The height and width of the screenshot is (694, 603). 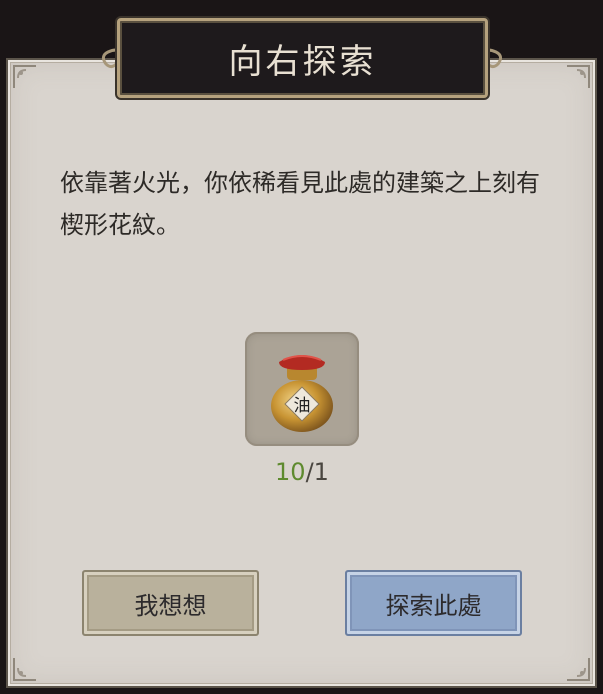 I want to click on think-button: 我想想, so click(x=170, y=603).